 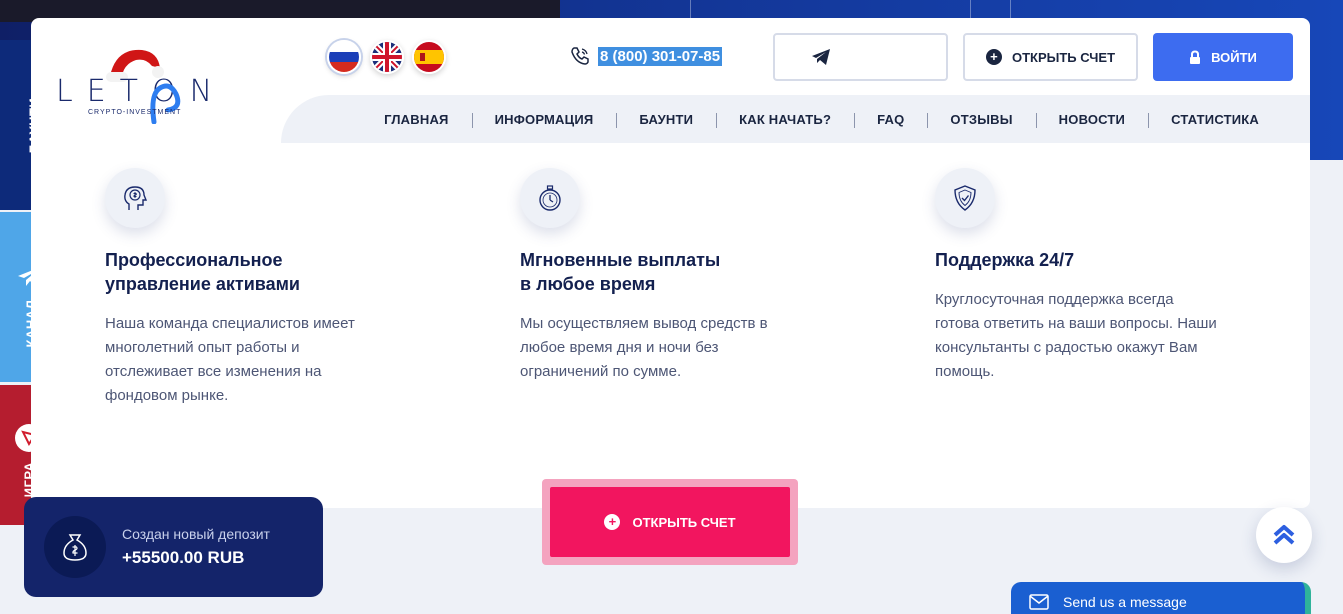 I want to click on double-chevron-up-icon, so click(x=1284, y=535).